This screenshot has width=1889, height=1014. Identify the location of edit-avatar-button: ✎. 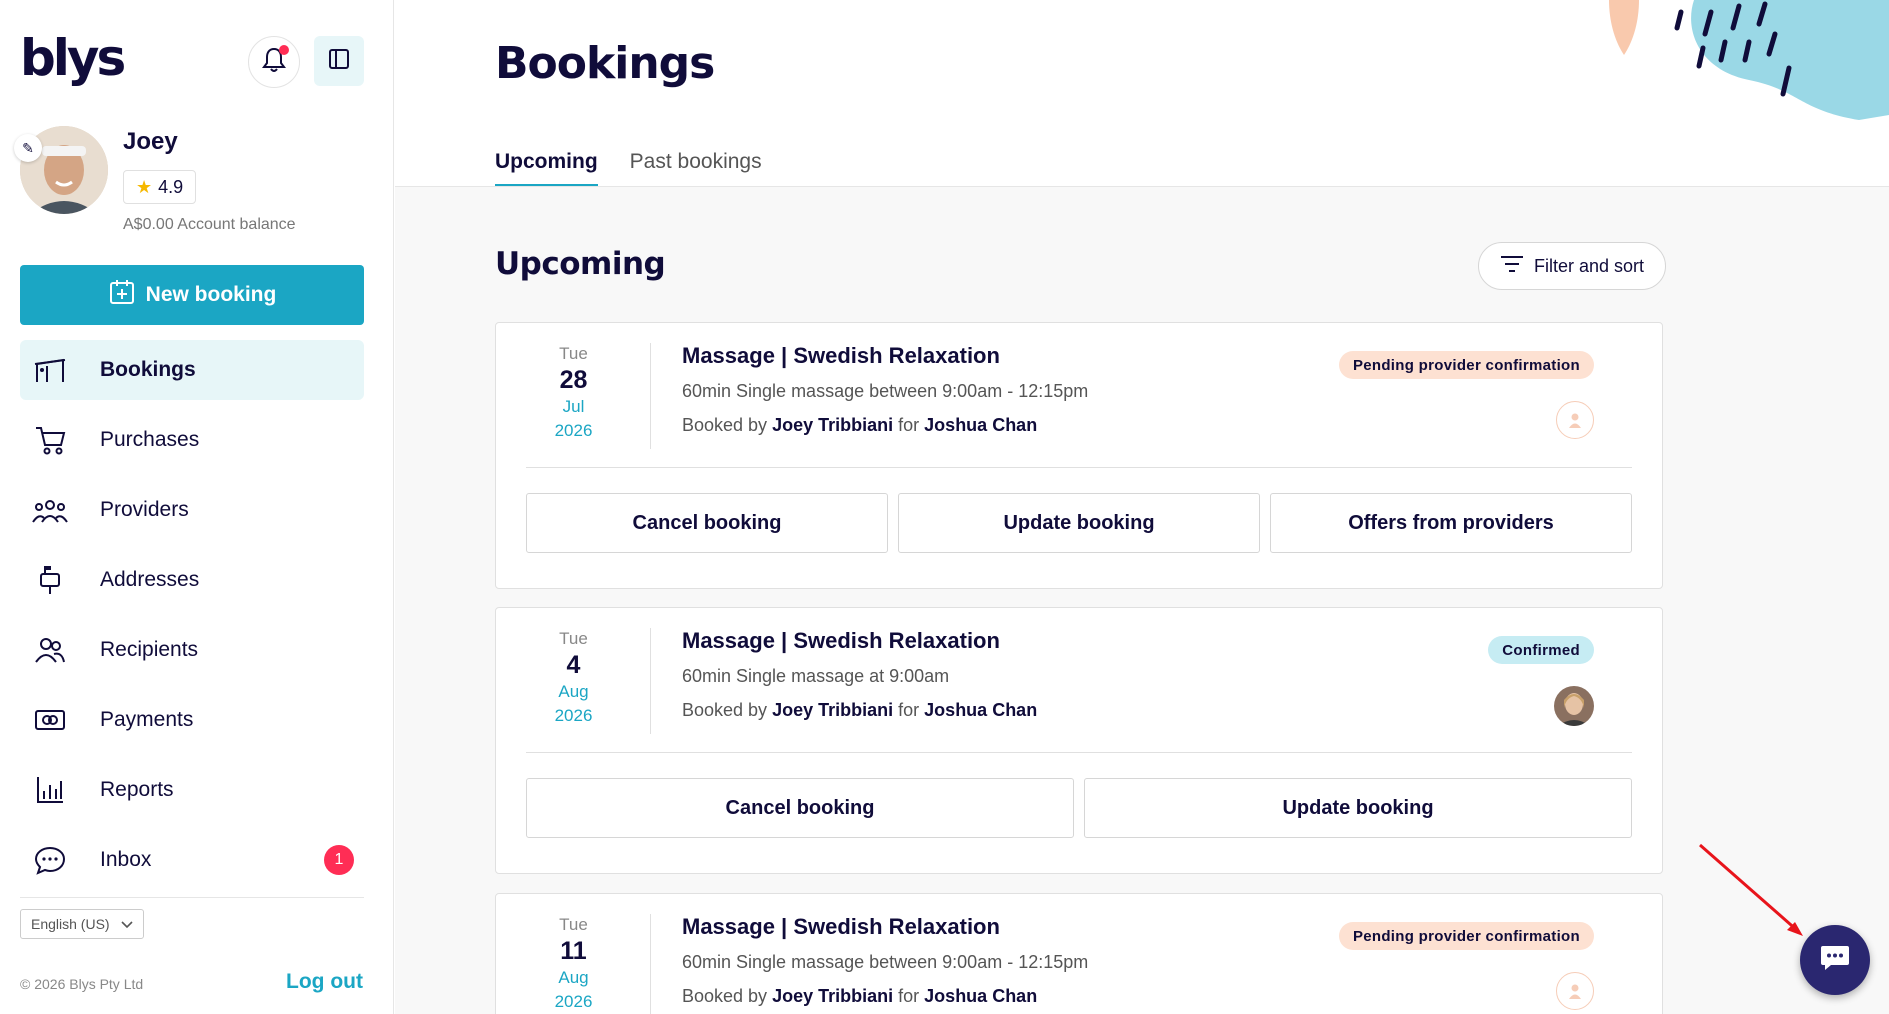
(28, 148).